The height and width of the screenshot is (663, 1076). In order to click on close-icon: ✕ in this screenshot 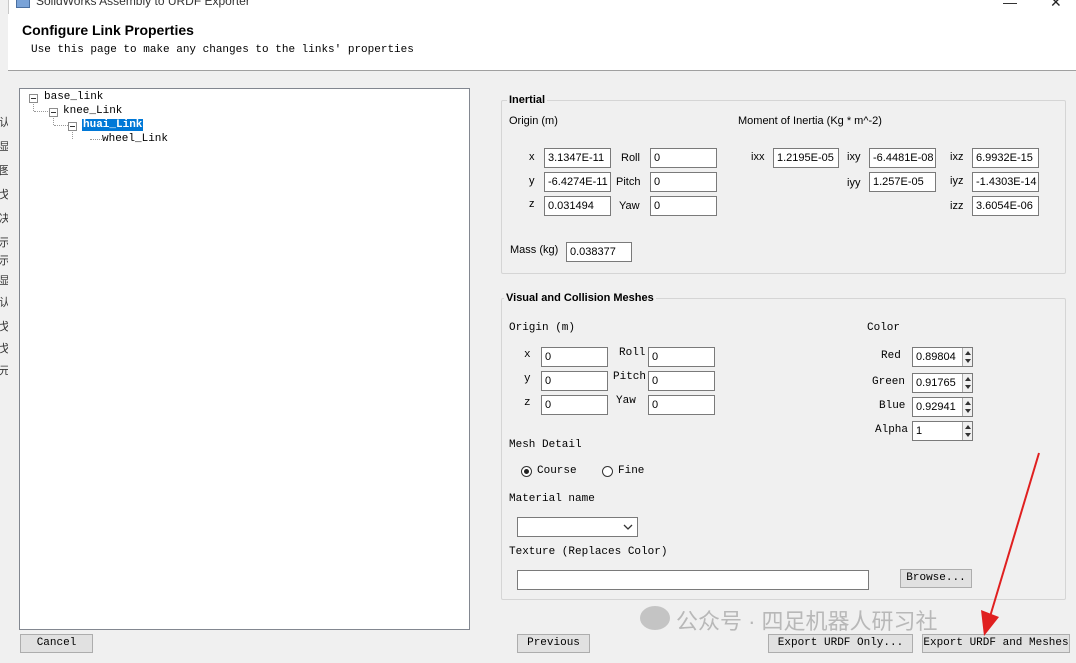, I will do `click(1056, 5)`.